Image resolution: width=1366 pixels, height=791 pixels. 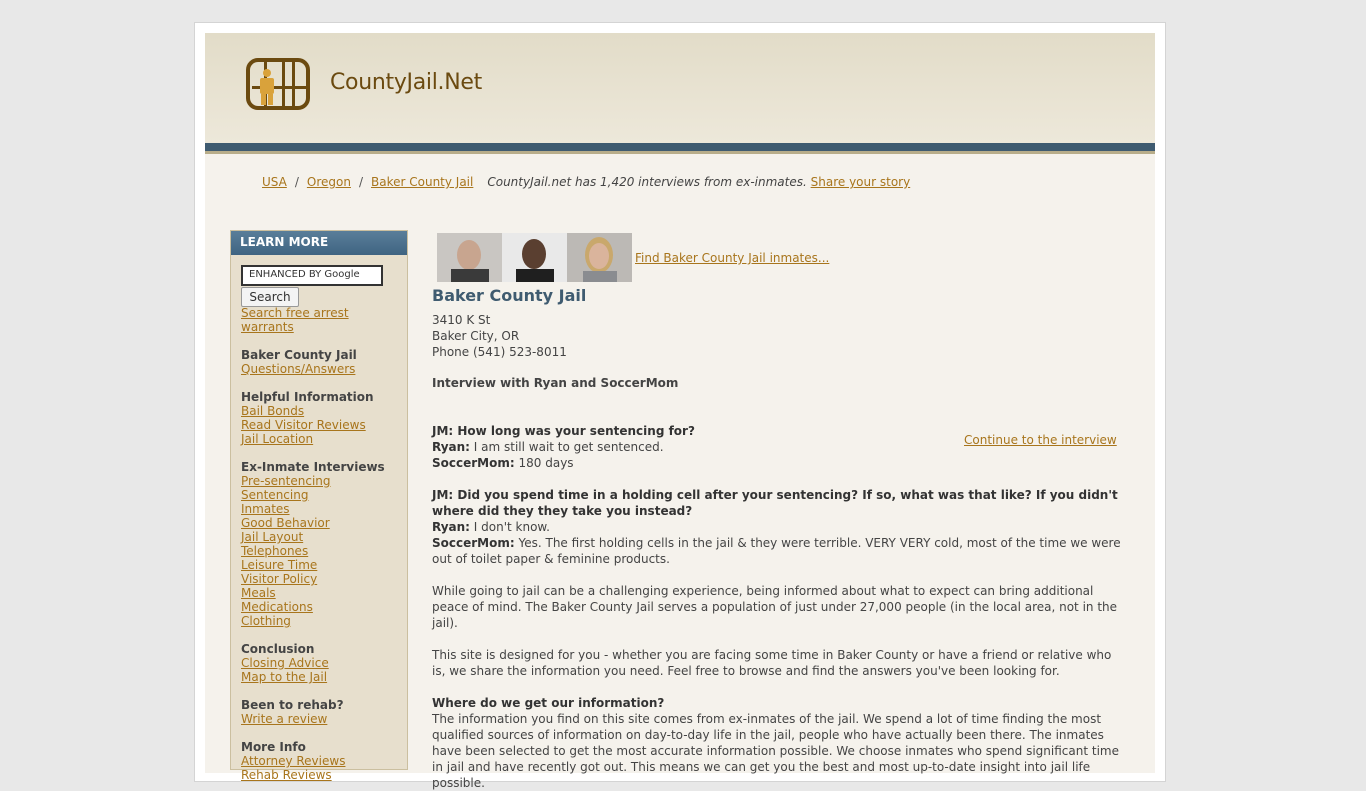 What do you see at coordinates (321, 761) in the screenshot?
I see `sidebar-item-attorney-reviews: Attorney Reviews` at bounding box center [321, 761].